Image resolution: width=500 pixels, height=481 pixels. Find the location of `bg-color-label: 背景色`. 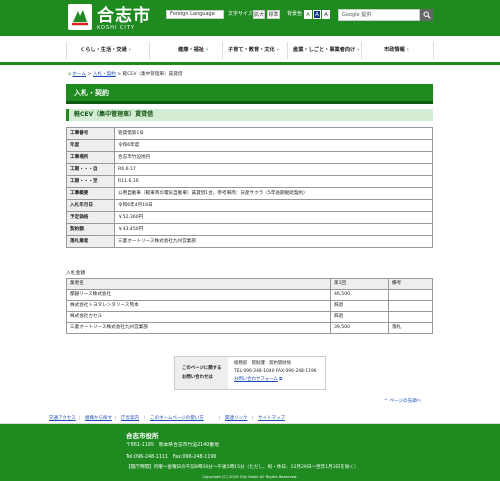

bg-color-label: 背景色 is located at coordinates (295, 14).